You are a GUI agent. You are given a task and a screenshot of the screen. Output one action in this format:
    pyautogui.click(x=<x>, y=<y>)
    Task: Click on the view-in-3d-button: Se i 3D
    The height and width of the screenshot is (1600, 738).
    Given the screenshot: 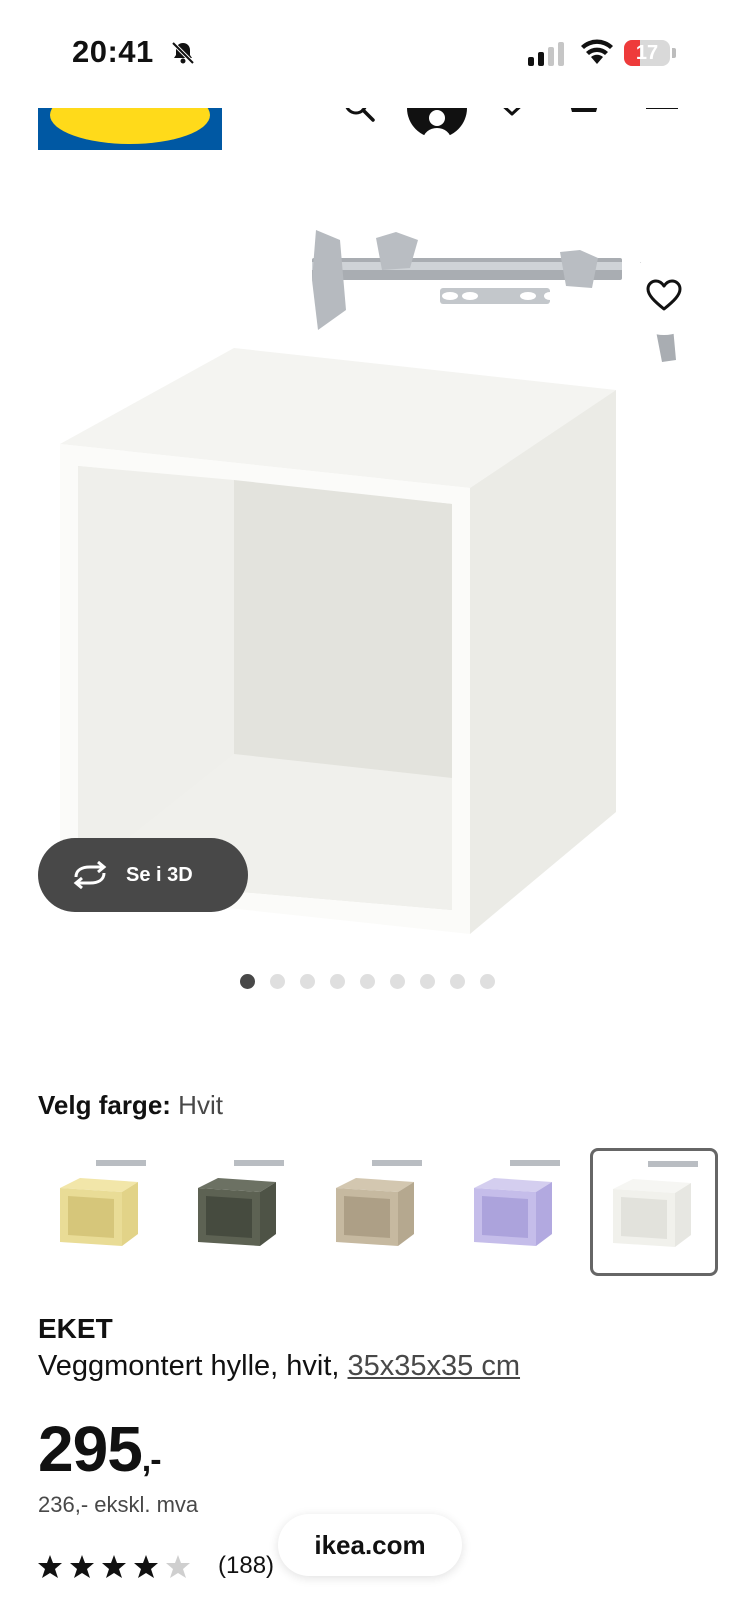 What is the action you would take?
    pyautogui.click(x=143, y=875)
    